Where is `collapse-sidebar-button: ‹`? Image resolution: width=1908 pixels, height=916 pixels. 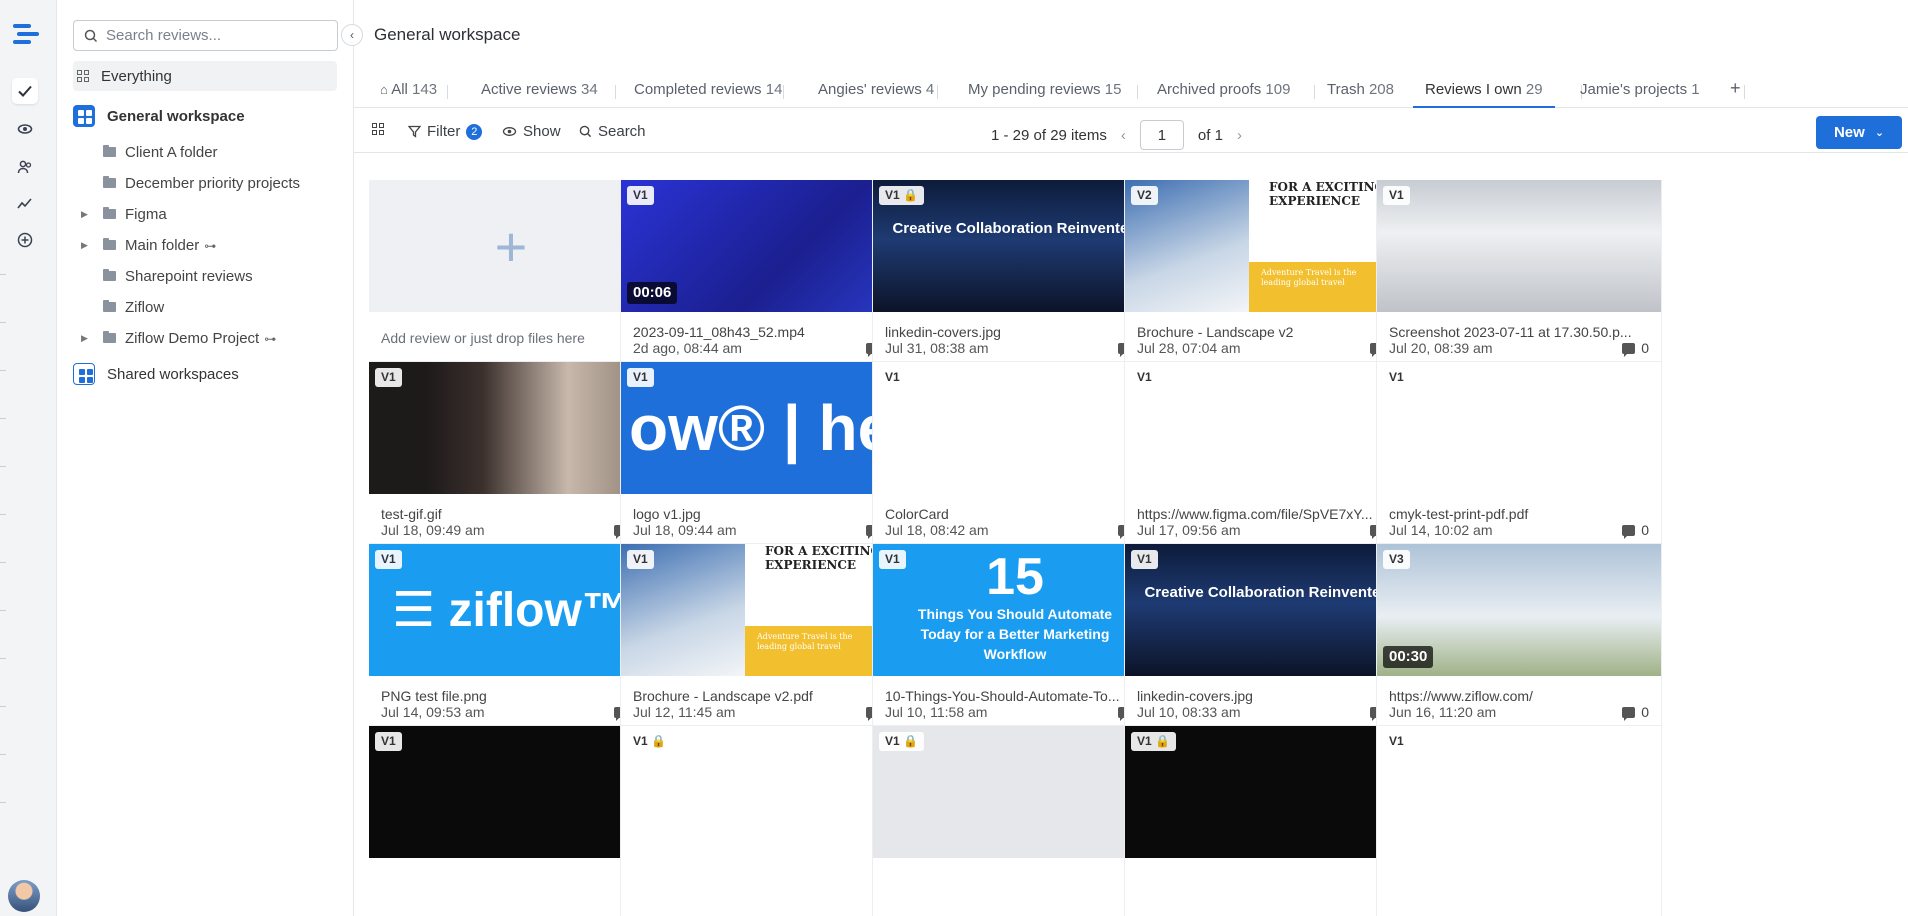
collapse-sidebar-button: ‹ is located at coordinates (352, 35).